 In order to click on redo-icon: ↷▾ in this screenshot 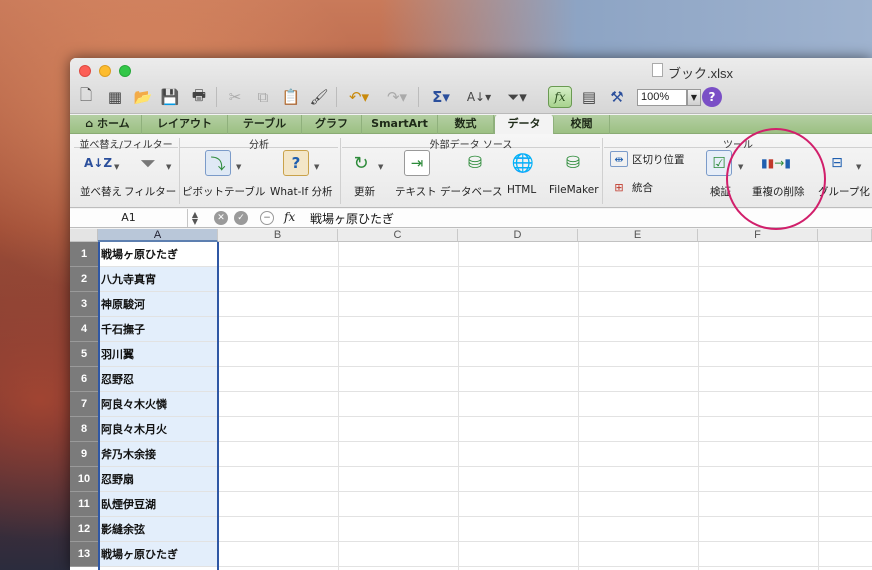, I will do `click(397, 97)`.